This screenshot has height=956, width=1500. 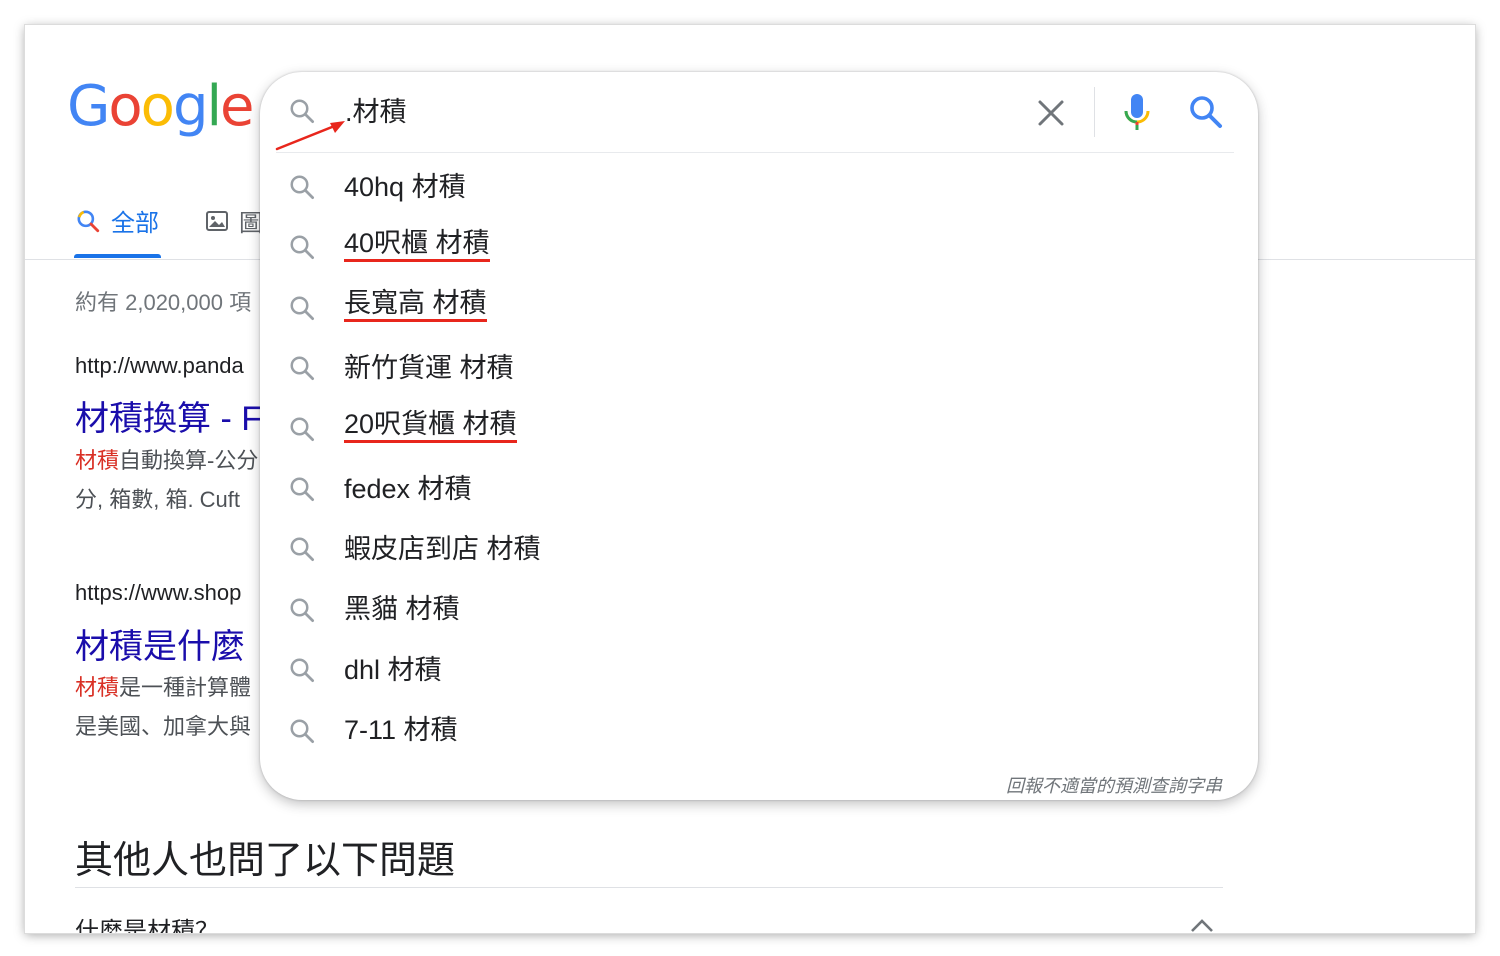 I want to click on search-input, so click(x=675, y=109).